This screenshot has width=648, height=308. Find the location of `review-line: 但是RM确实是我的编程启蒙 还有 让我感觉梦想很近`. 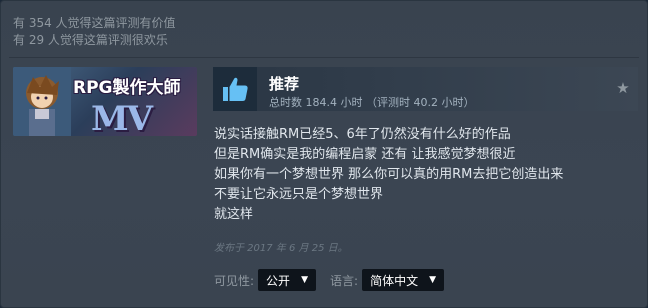

review-line: 但是RM确实是我的编程启蒙 还有 让我感觉梦想很近 is located at coordinates (365, 154).